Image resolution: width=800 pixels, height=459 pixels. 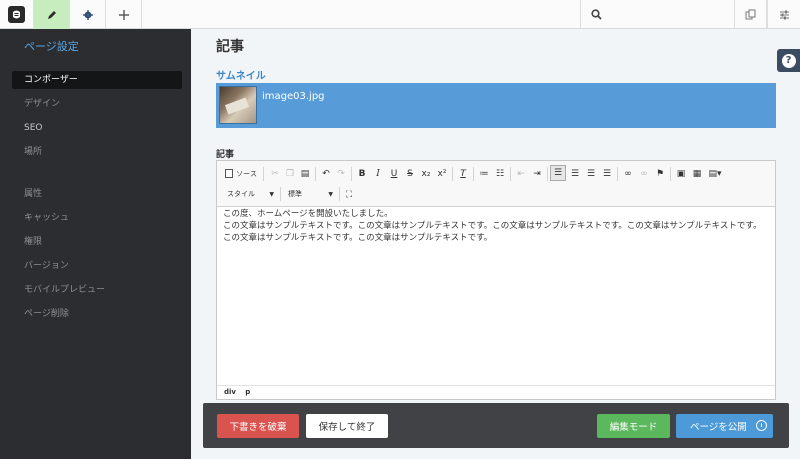 What do you see at coordinates (326, 173) in the screenshot?
I see `undo-button: ↶` at bounding box center [326, 173].